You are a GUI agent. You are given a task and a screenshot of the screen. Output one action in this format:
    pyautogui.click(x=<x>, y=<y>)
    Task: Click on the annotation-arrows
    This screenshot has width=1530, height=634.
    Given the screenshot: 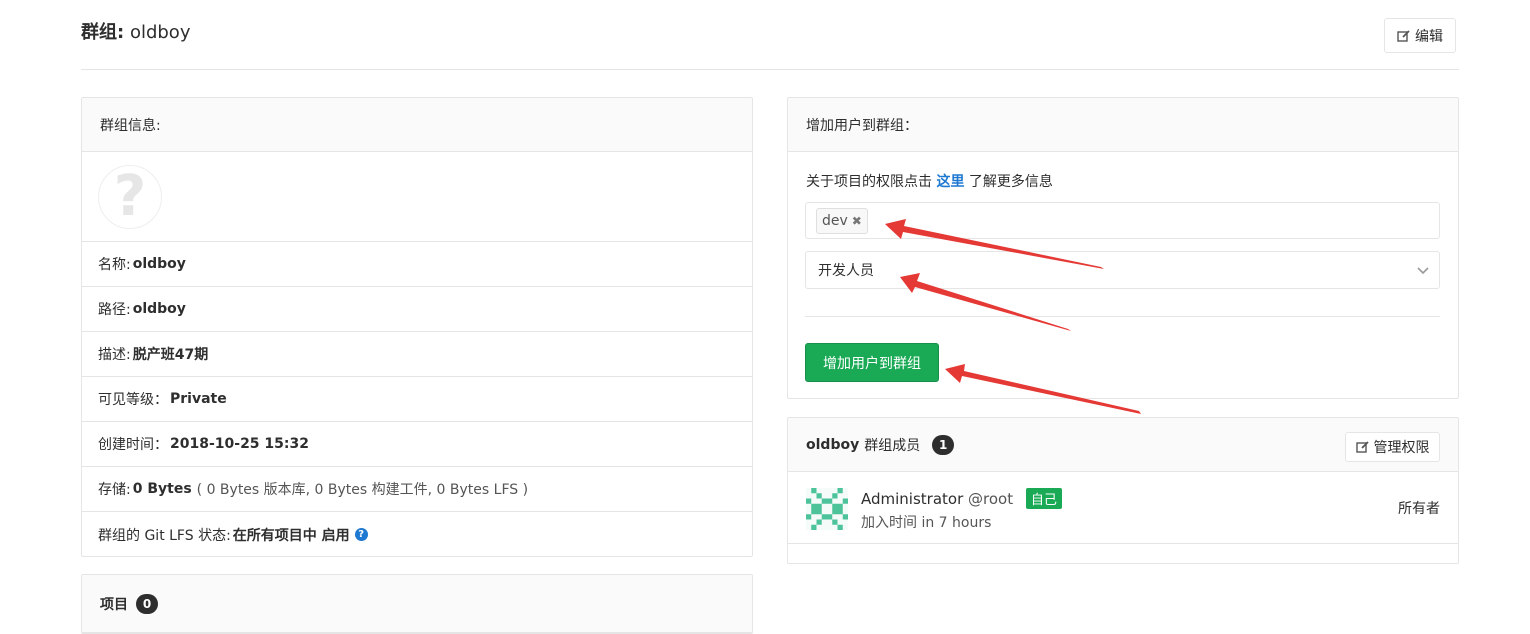 What is the action you would take?
    pyautogui.click(x=1013, y=316)
    